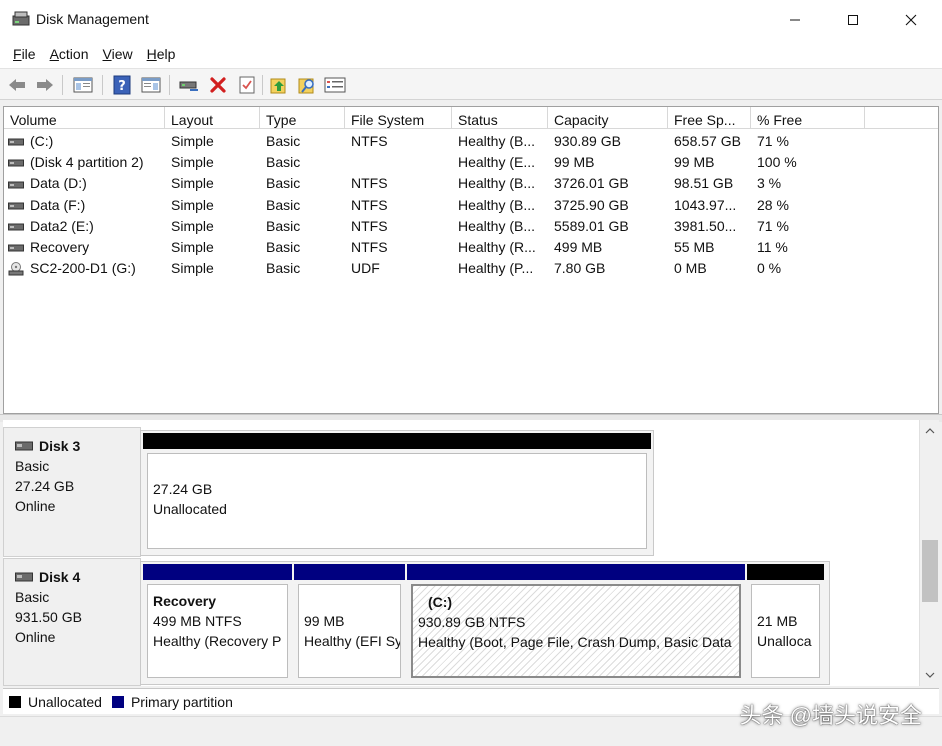  I want to click on disk-icon, so click(24, 577).